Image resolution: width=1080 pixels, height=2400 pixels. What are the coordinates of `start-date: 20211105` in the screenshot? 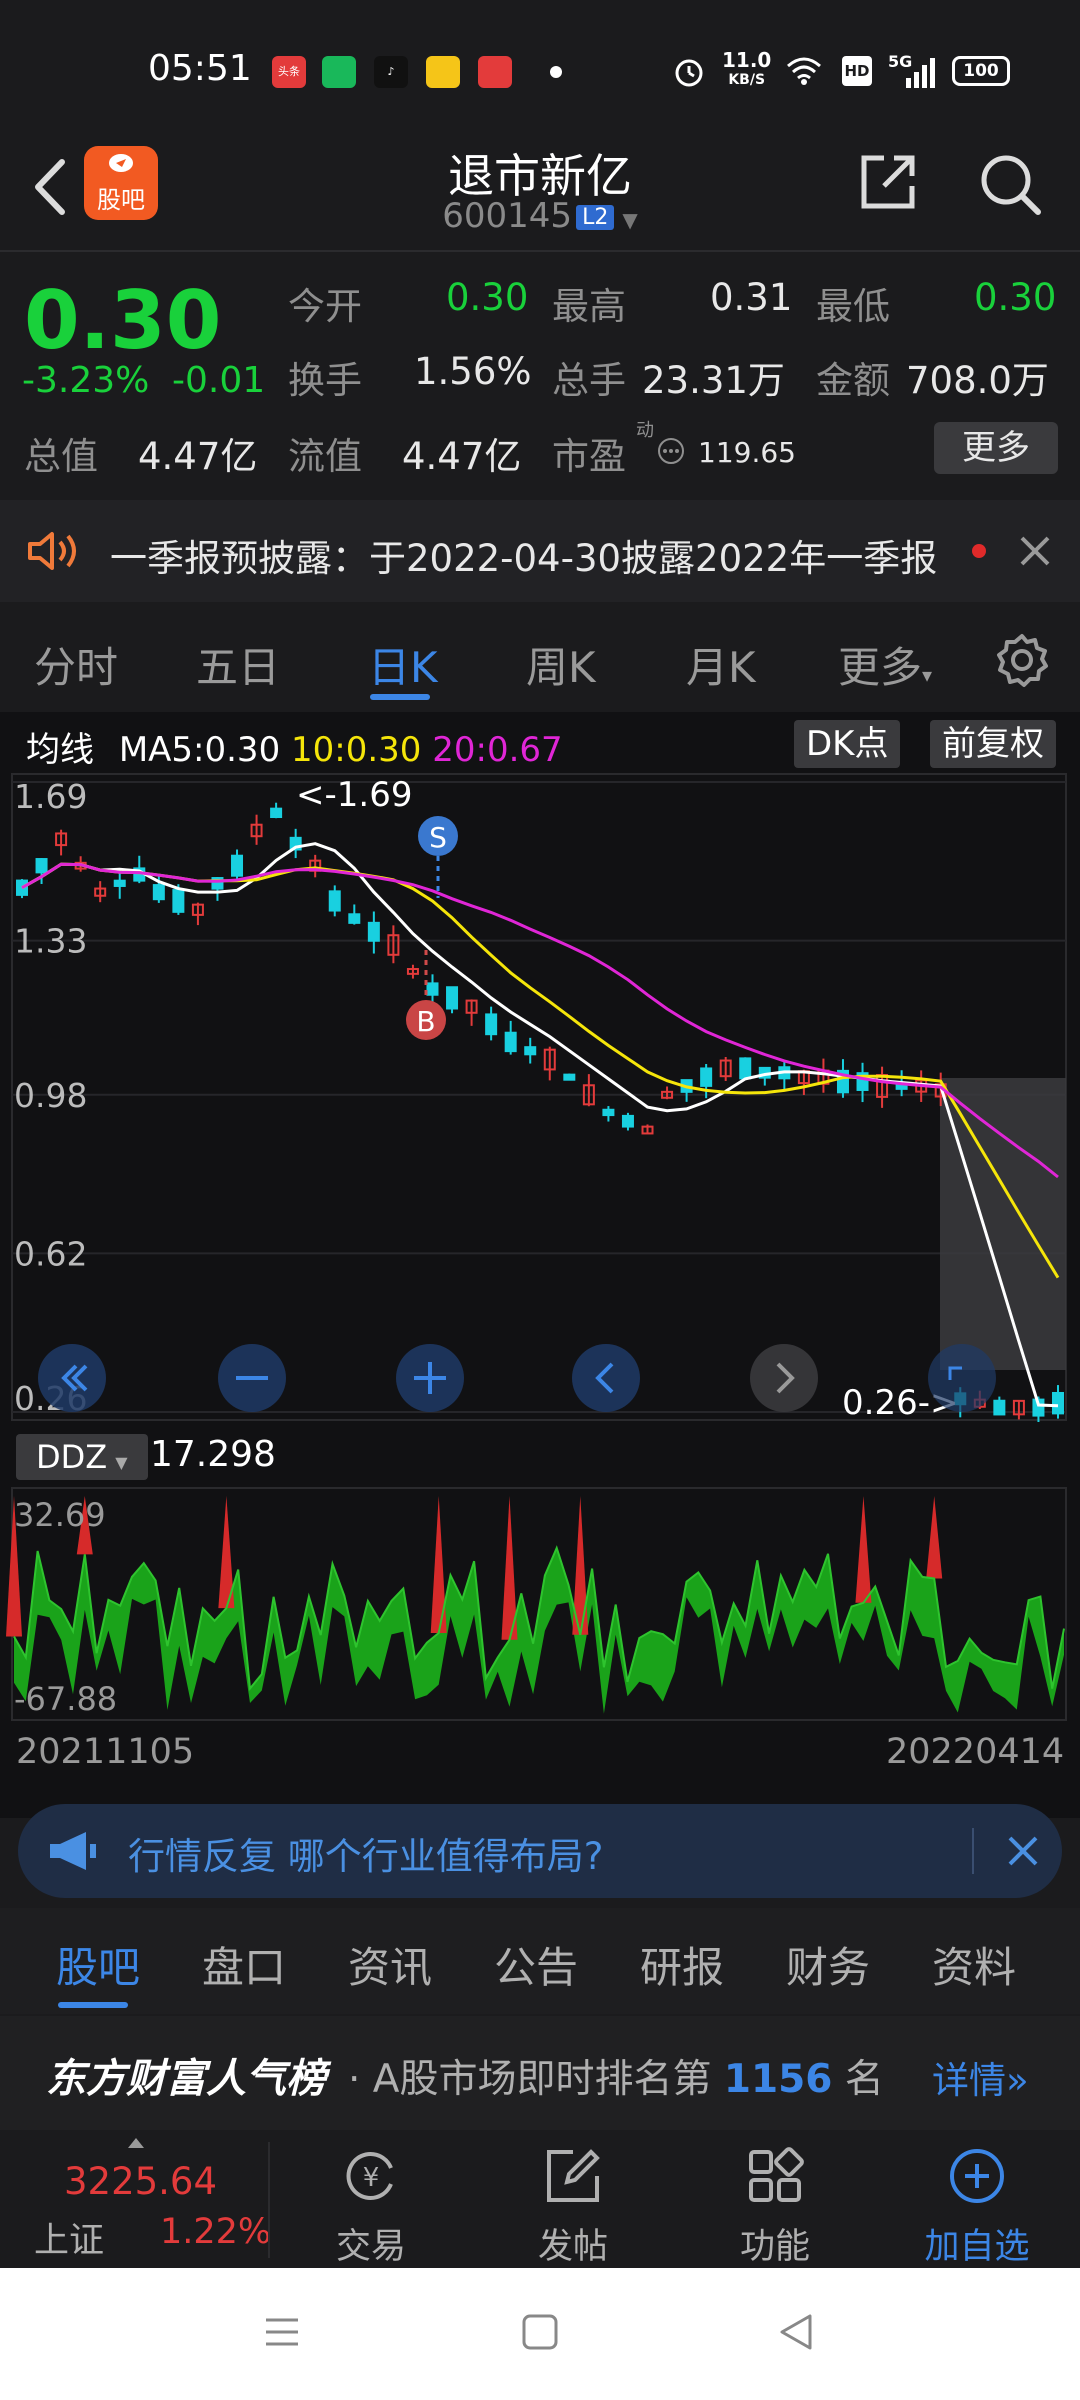 It's located at (105, 1752).